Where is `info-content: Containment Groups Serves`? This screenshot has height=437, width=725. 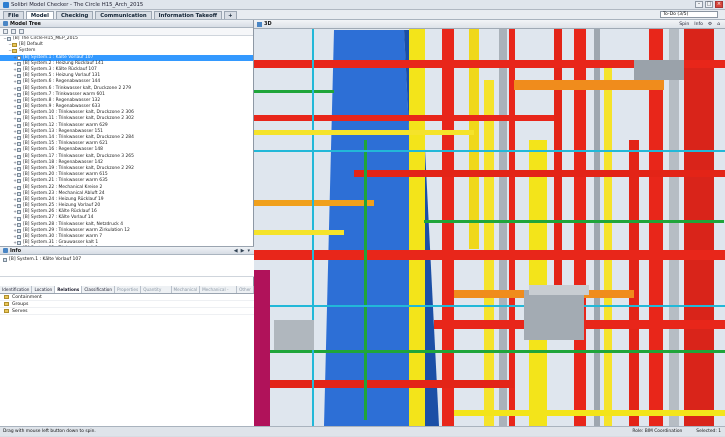
info-content: Containment Groups Serves is located at coordinates (127, 360).